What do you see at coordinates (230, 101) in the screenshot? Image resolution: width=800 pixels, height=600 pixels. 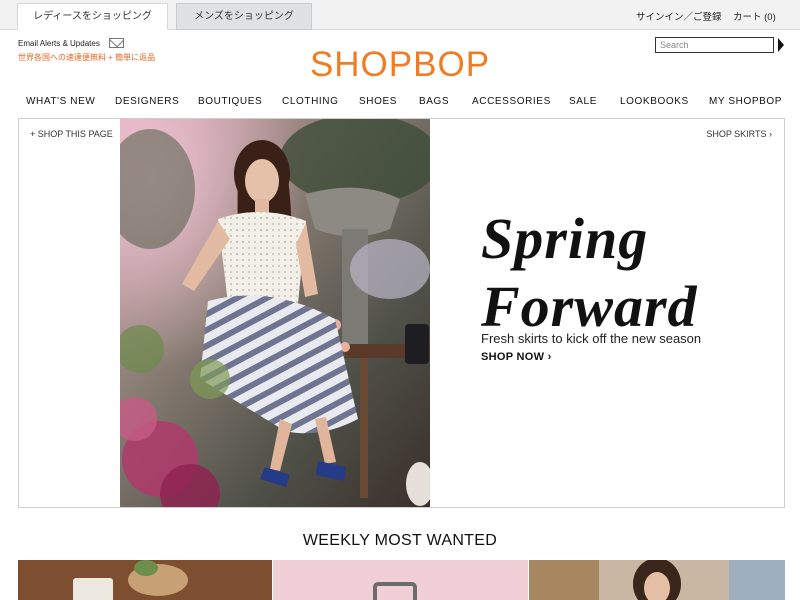 I see `nav-boutiques: BOUTIQUES` at bounding box center [230, 101].